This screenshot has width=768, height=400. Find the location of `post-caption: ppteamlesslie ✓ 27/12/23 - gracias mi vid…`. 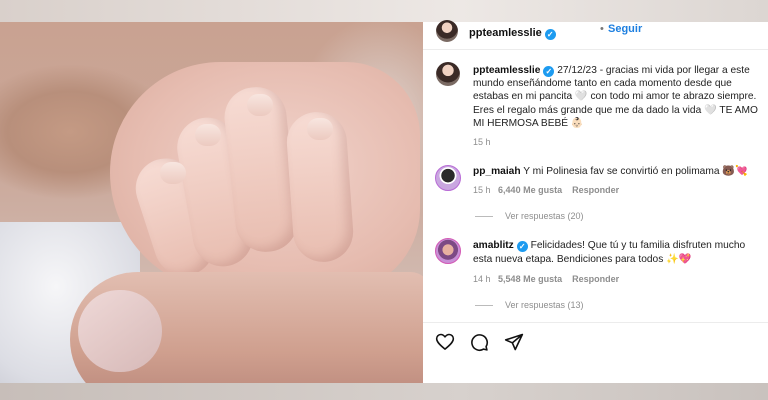

post-caption: ppteamlesslie ✓ 27/12/23 - gracias mi vid… is located at coordinates (619, 97).